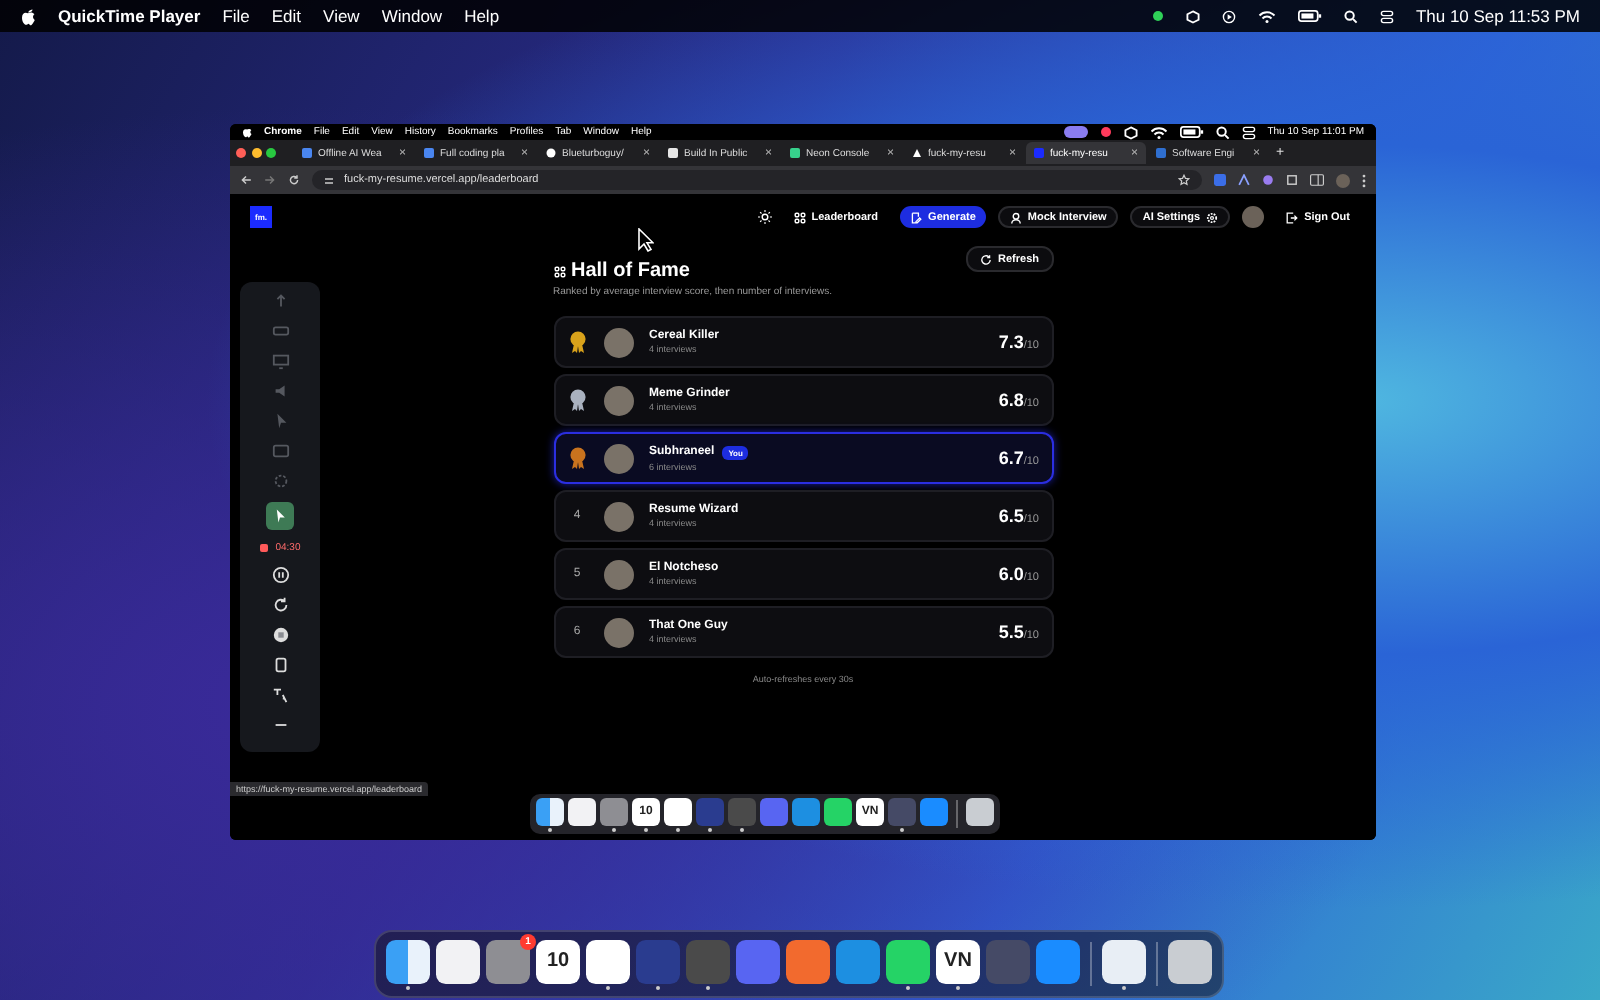 This screenshot has height=1000, width=1600. What do you see at coordinates (958, 961) in the screenshot?
I see `vn-app-icon: VN` at bounding box center [958, 961].